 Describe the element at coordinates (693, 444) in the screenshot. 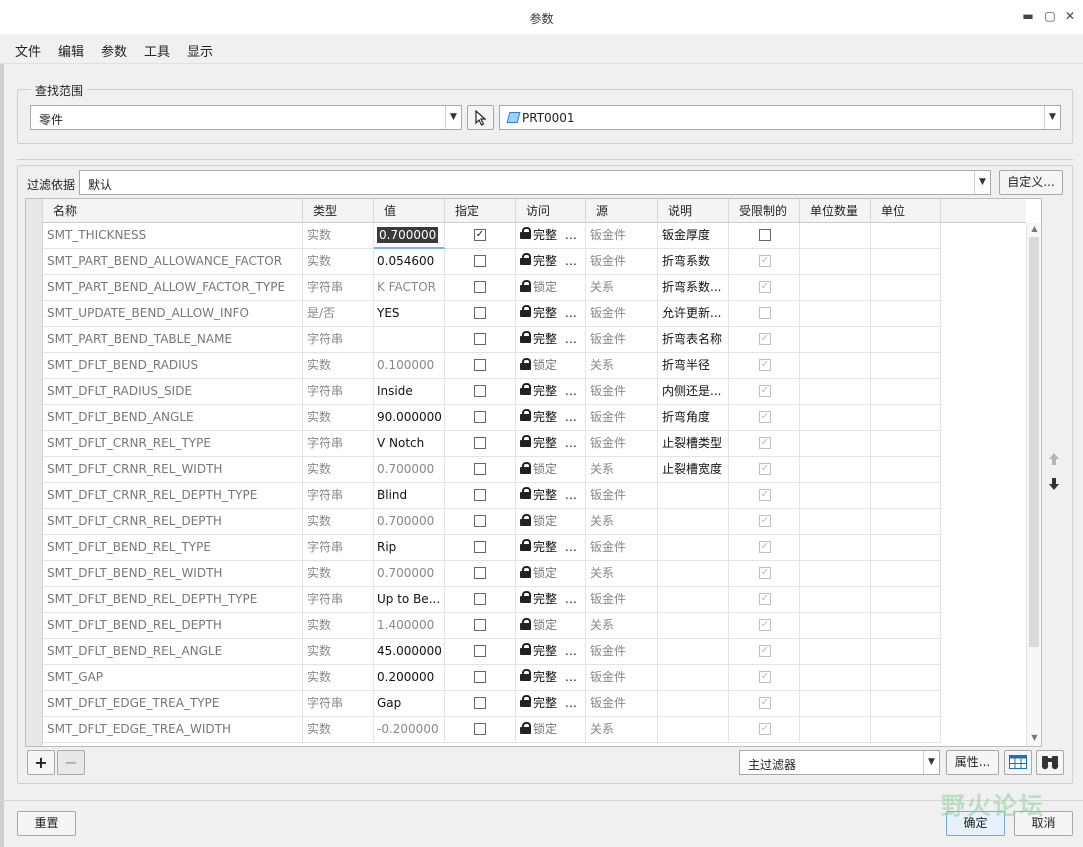

I see `description-cell: 止裂槽类型` at that location.